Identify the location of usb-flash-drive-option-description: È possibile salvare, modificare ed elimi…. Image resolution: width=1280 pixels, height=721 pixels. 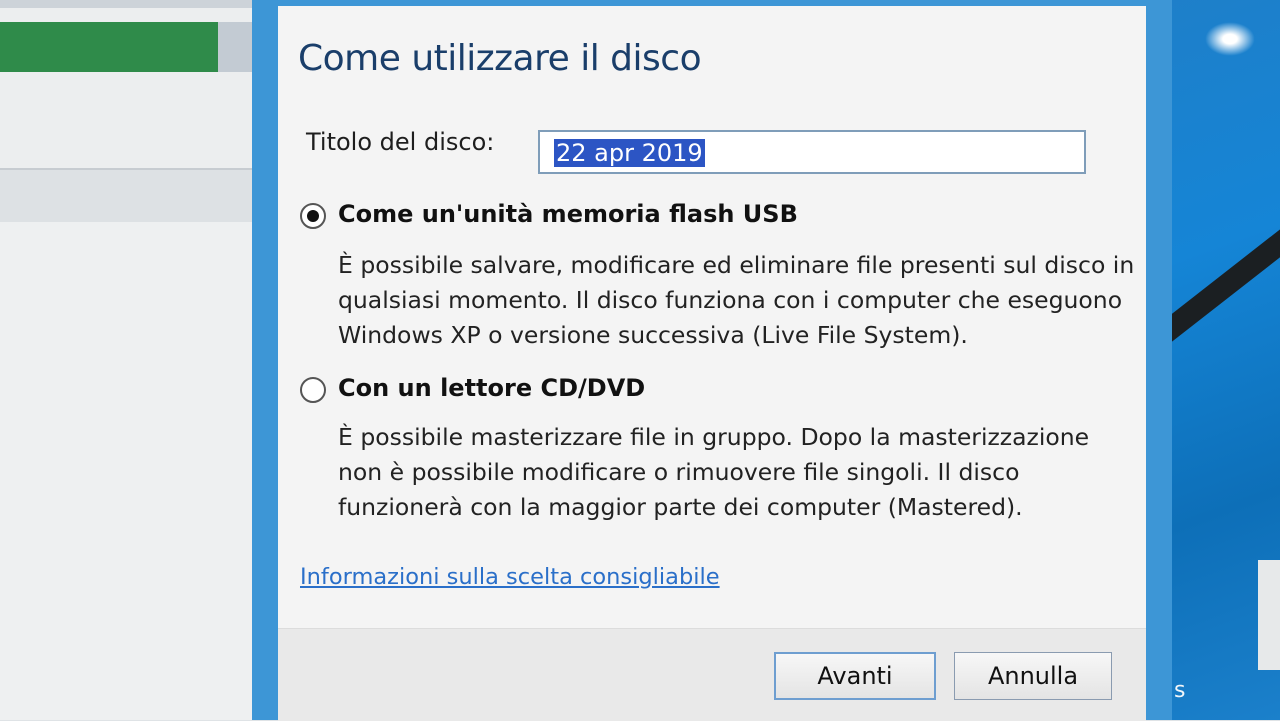
(736, 300).